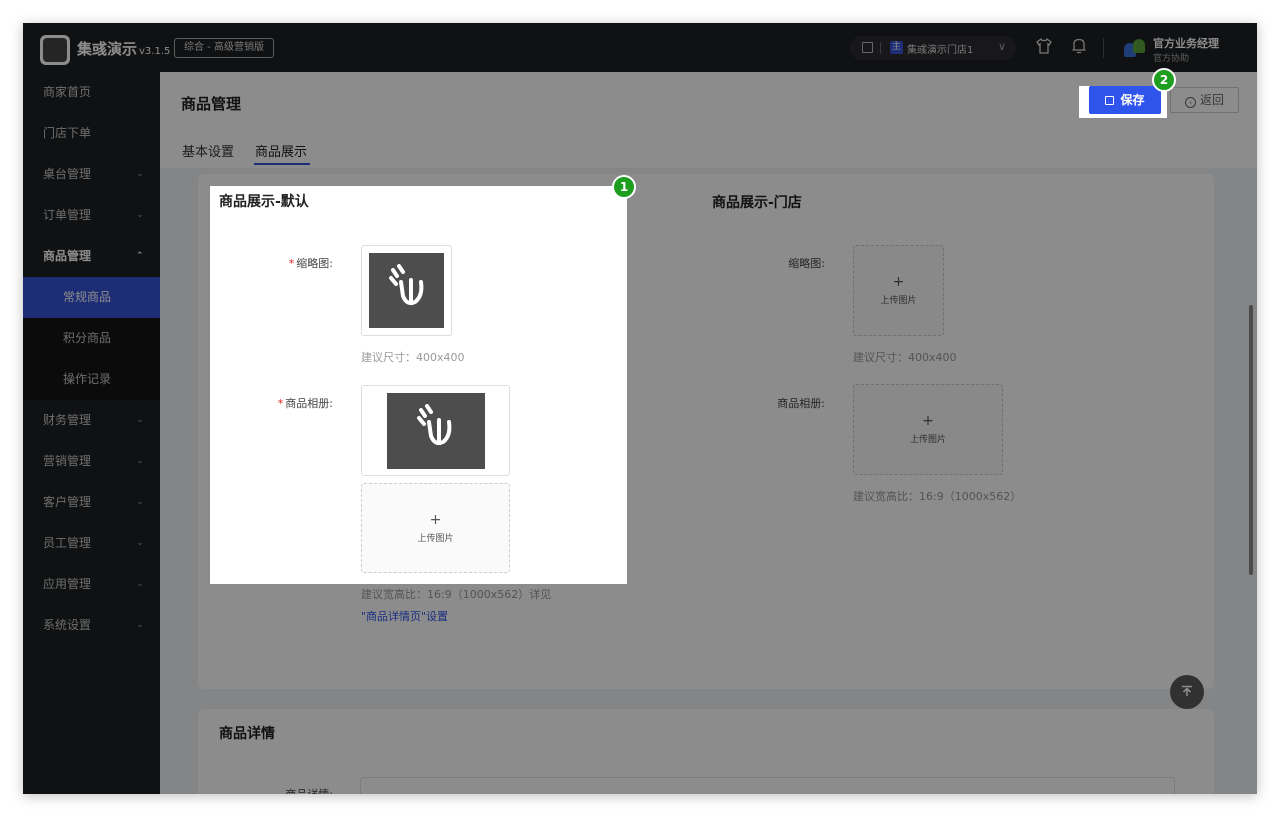  I want to click on album-label: * 商品相册:, so click(305, 403).